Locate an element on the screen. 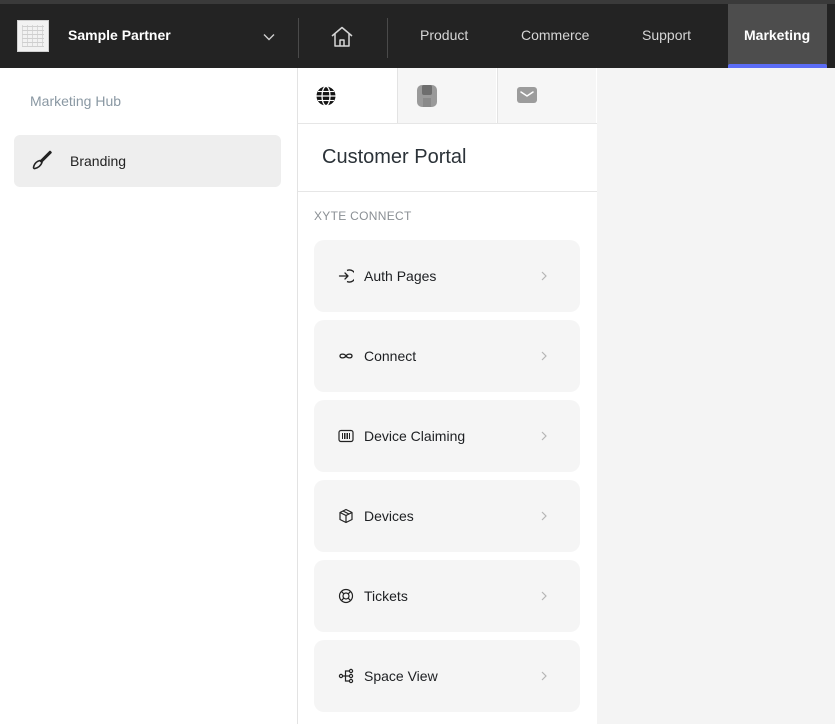 The height and width of the screenshot is (724, 835). card-label: Device Claiming is located at coordinates (415, 436).